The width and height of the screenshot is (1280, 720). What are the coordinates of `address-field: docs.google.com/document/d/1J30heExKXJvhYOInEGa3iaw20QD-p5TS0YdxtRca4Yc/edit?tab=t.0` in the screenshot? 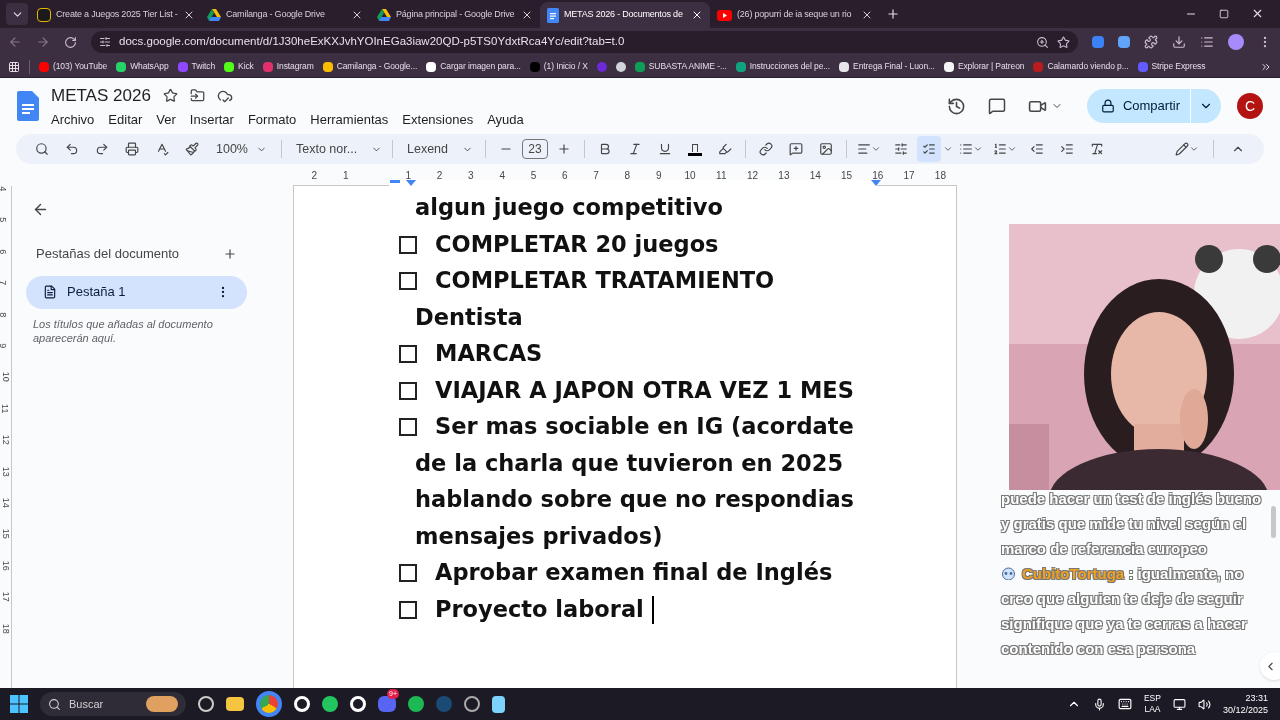 It's located at (584, 42).